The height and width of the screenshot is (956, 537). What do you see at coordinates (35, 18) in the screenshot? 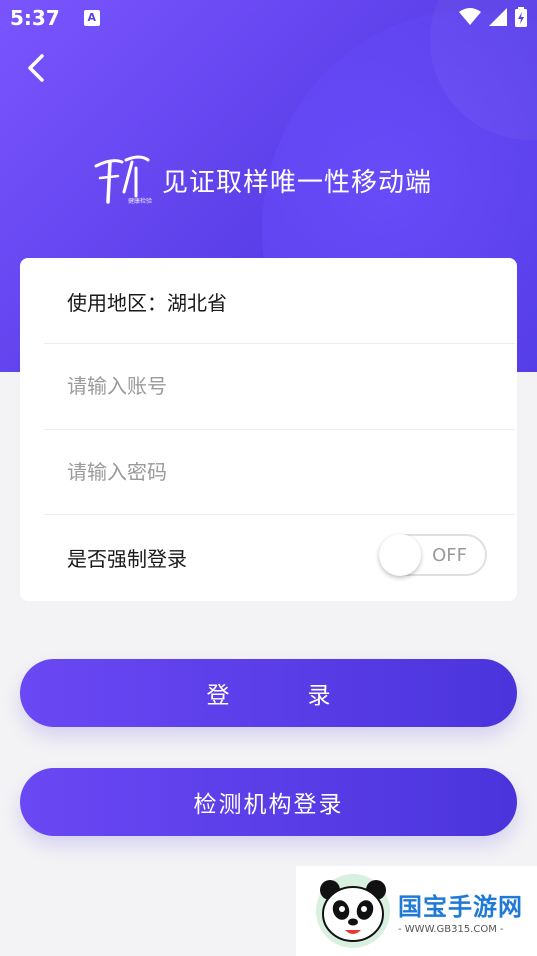
I see `status-time: 5:37` at bounding box center [35, 18].